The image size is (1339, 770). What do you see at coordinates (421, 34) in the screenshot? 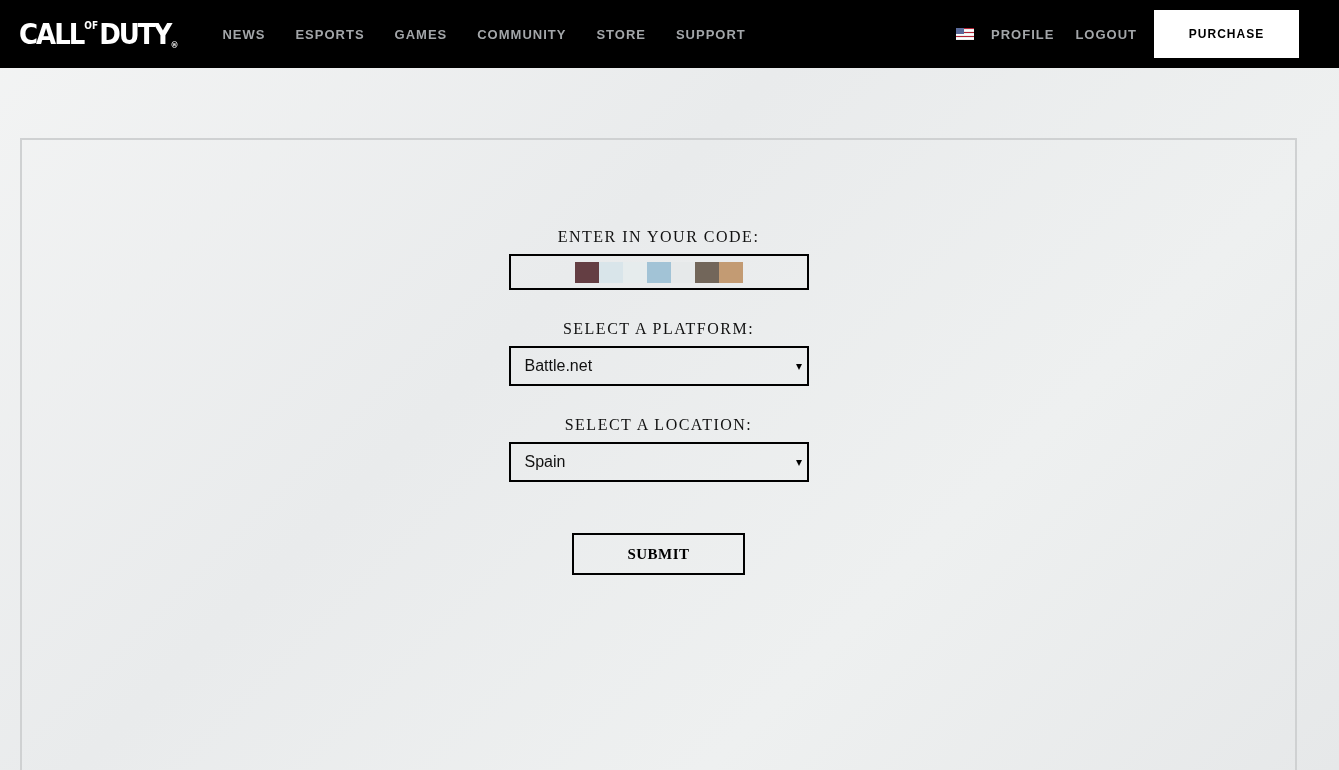
I see `nav-link: GAMES` at bounding box center [421, 34].